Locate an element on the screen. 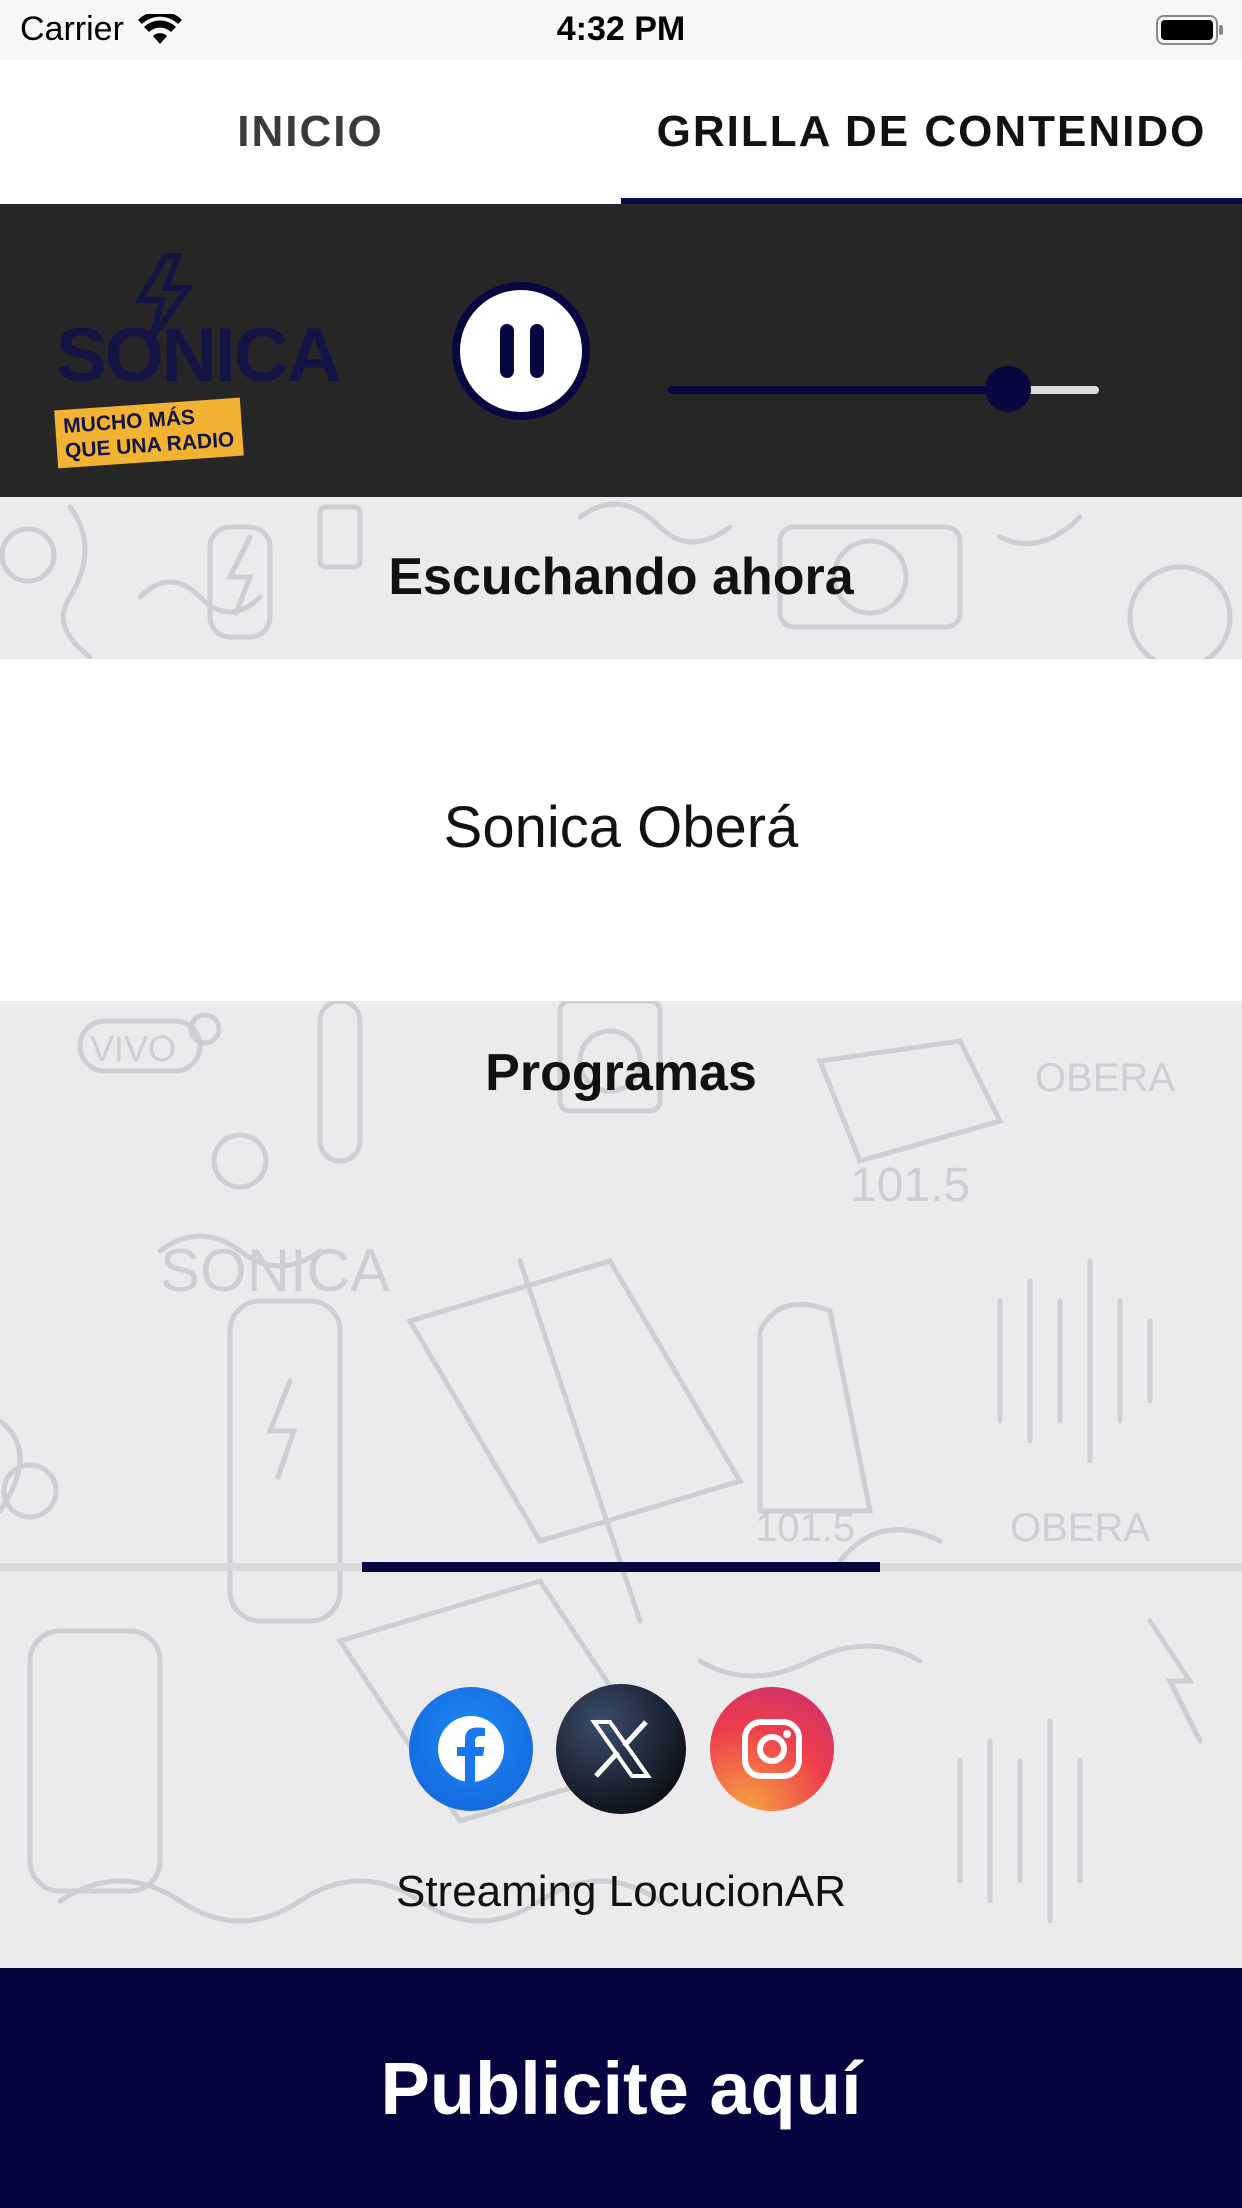  tab-bar: INICIO GRILLA DE CONTENIDO is located at coordinates (621, 132).